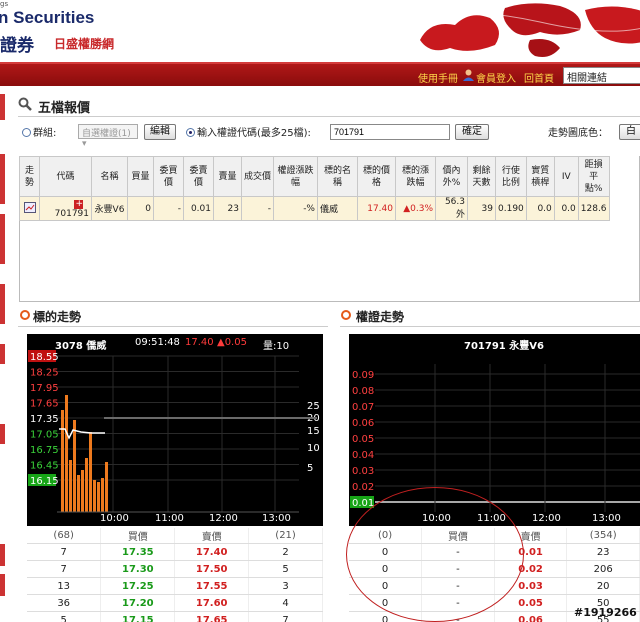 This screenshot has height=622, width=640. I want to click on col-header: 名稱, so click(109, 176).